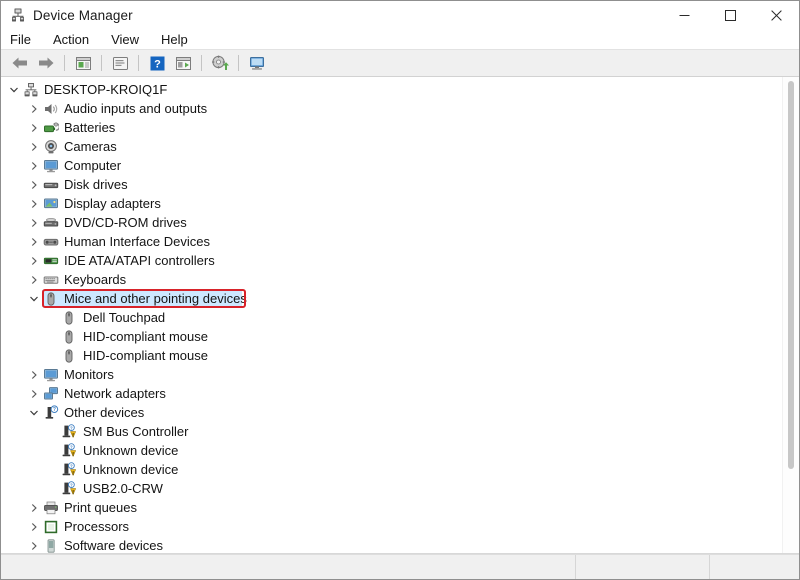 This screenshot has width=800, height=580. Describe the element at coordinates (400, 488) in the screenshot. I see `tree-item-usb20-crw: ? USB2.0-CRW` at that location.